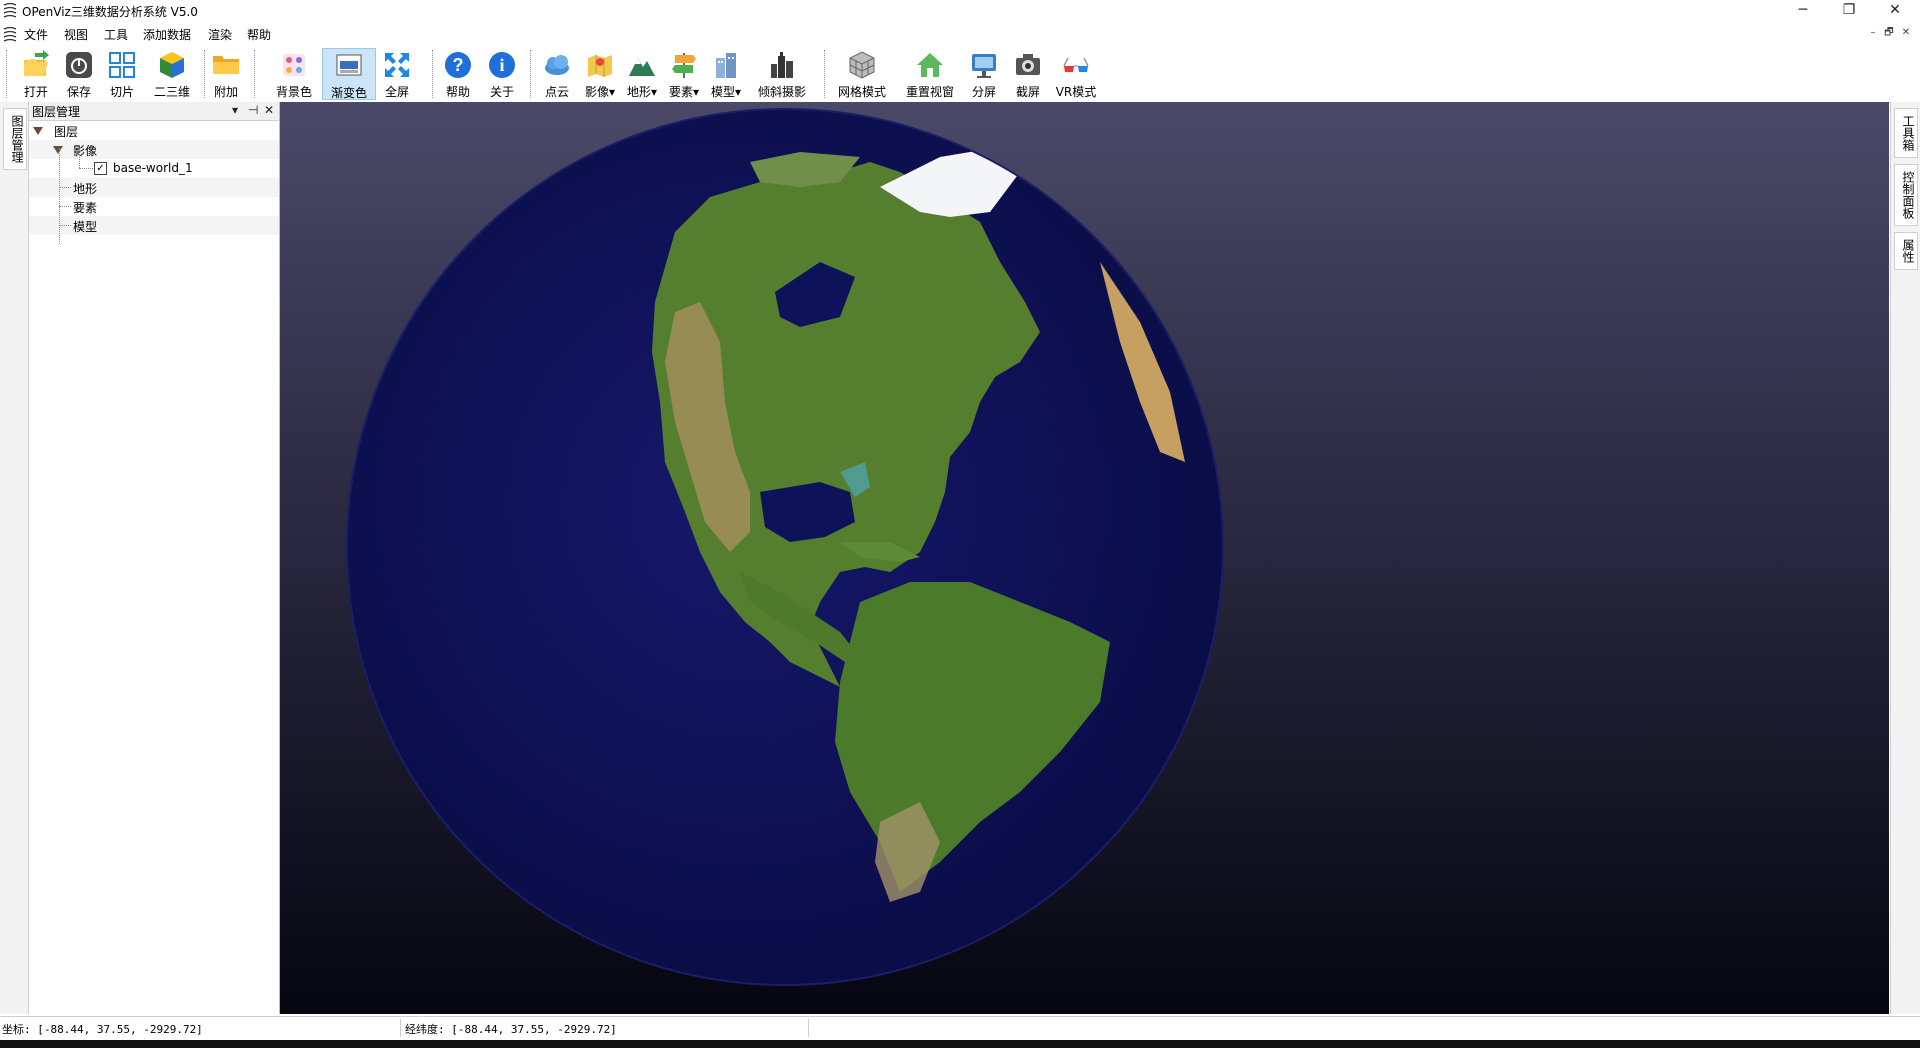  I want to click on menu-help: 帮助, so click(259, 34).